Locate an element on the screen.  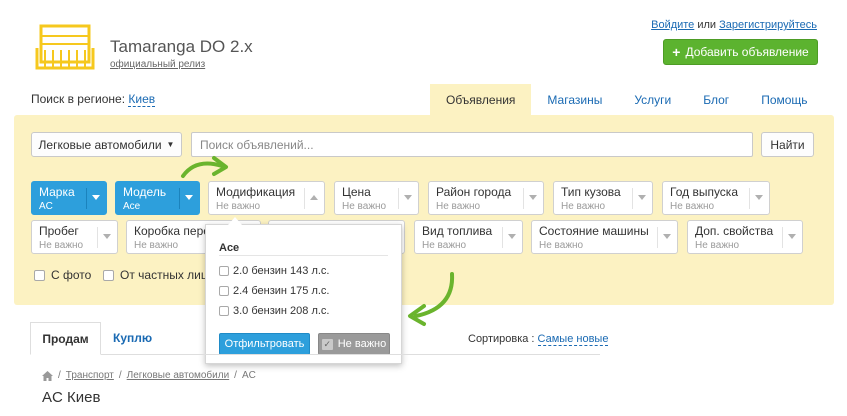
find-button: Найти is located at coordinates (787, 144).